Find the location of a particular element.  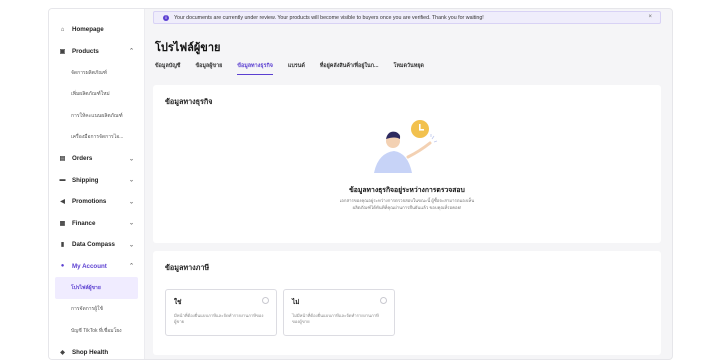

sidebar-item-label: Shop Health is located at coordinates (90, 352).